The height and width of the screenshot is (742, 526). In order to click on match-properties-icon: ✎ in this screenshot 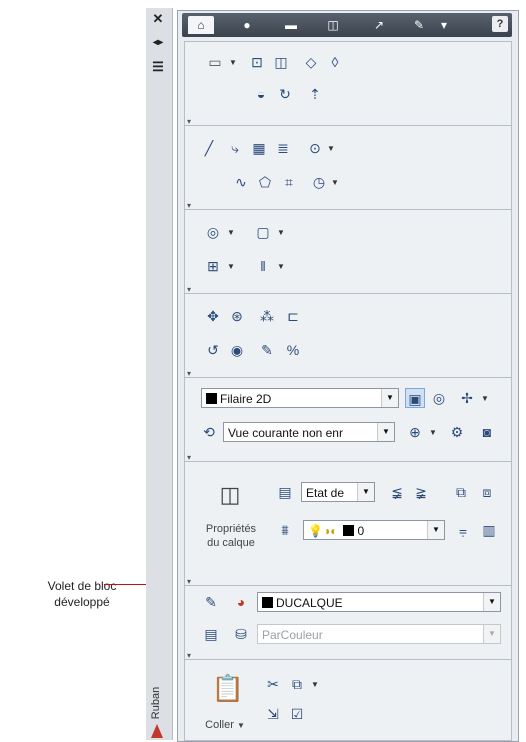, I will do `click(211, 602)`.